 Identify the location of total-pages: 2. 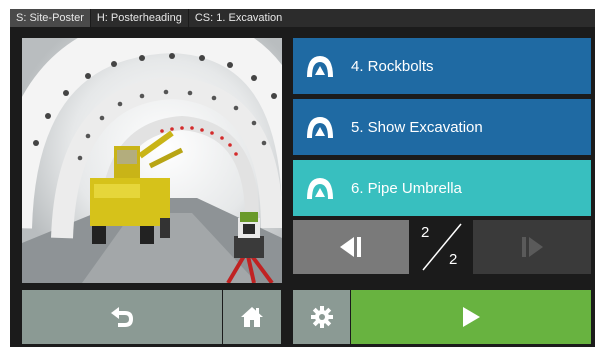
(453, 259).